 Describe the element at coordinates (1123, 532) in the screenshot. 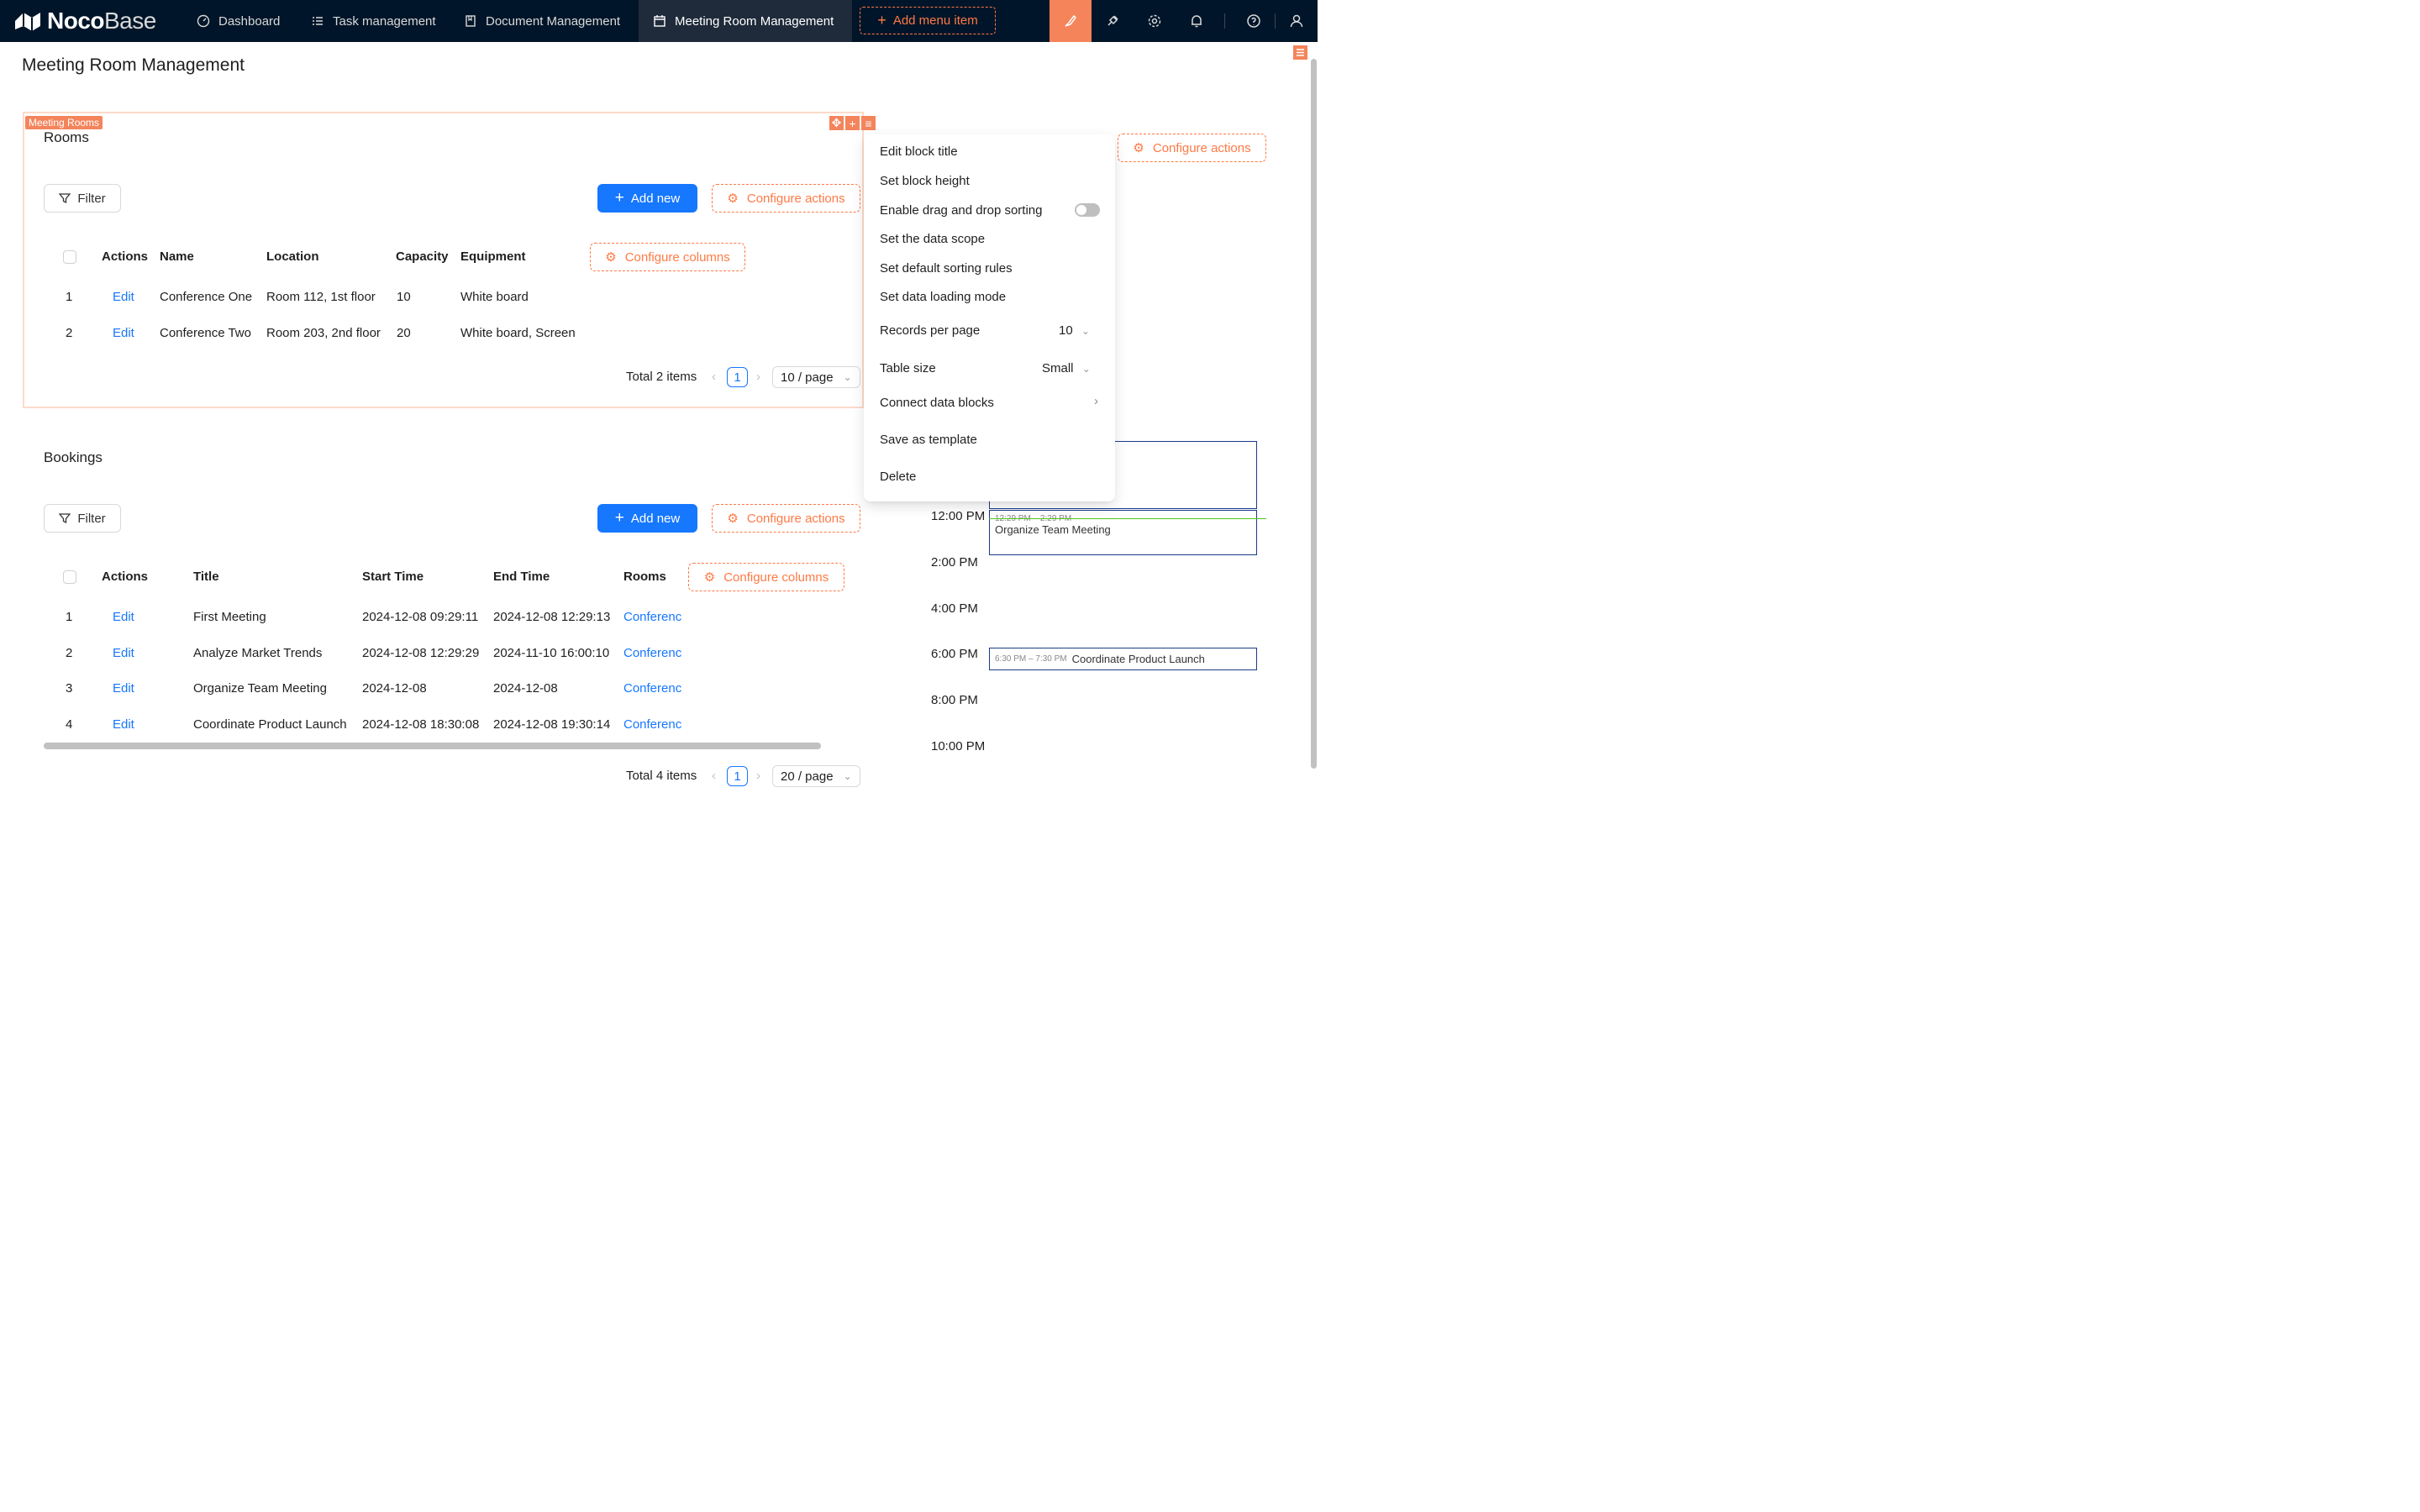

I see `calendar-event: 12:29 PM – 2:29 PM Organize Team Meeting` at that location.